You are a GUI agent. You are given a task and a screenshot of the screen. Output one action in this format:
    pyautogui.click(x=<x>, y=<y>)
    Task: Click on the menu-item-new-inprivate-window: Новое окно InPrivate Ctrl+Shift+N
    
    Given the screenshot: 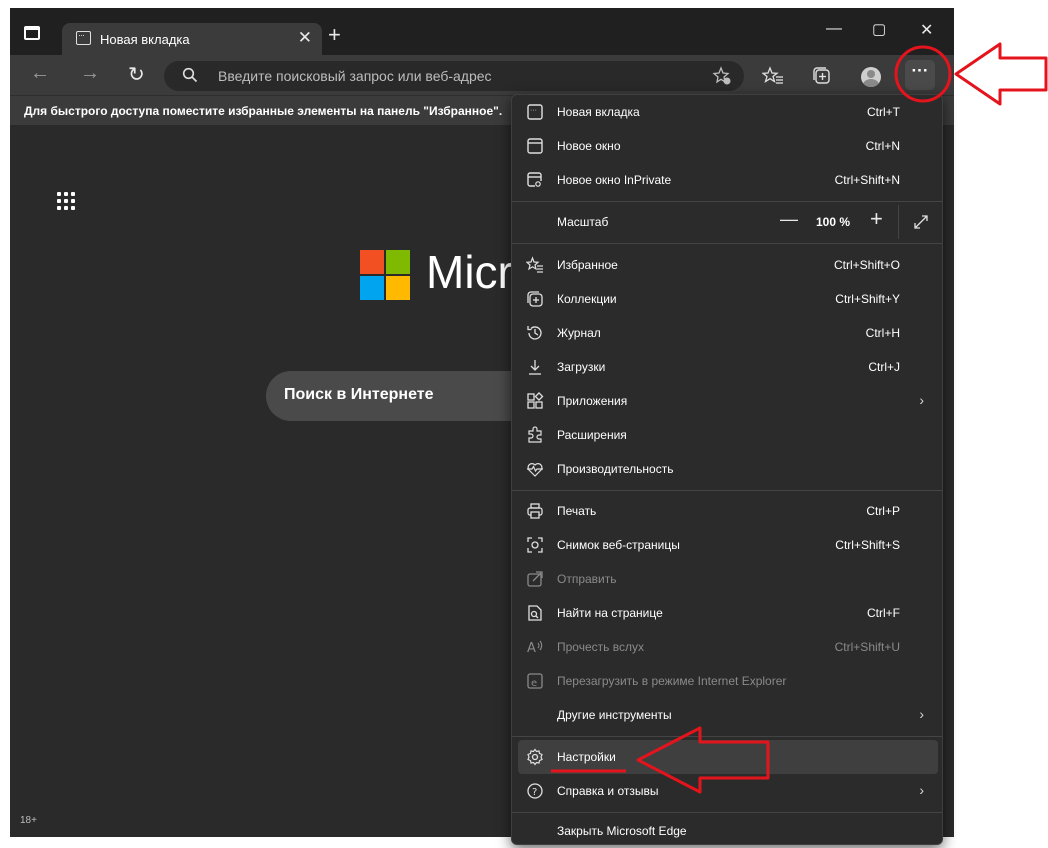 What is the action you would take?
    pyautogui.click(x=728, y=180)
    